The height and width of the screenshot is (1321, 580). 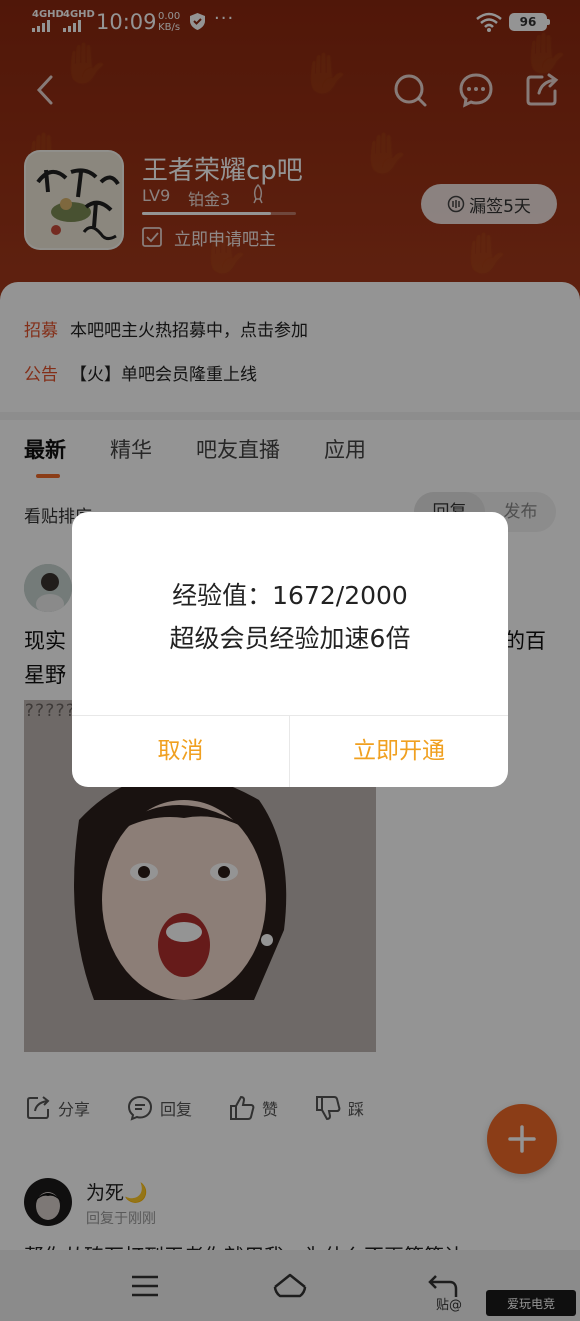 What do you see at coordinates (399, 751) in the screenshot?
I see `activate-button: 立即开通` at bounding box center [399, 751].